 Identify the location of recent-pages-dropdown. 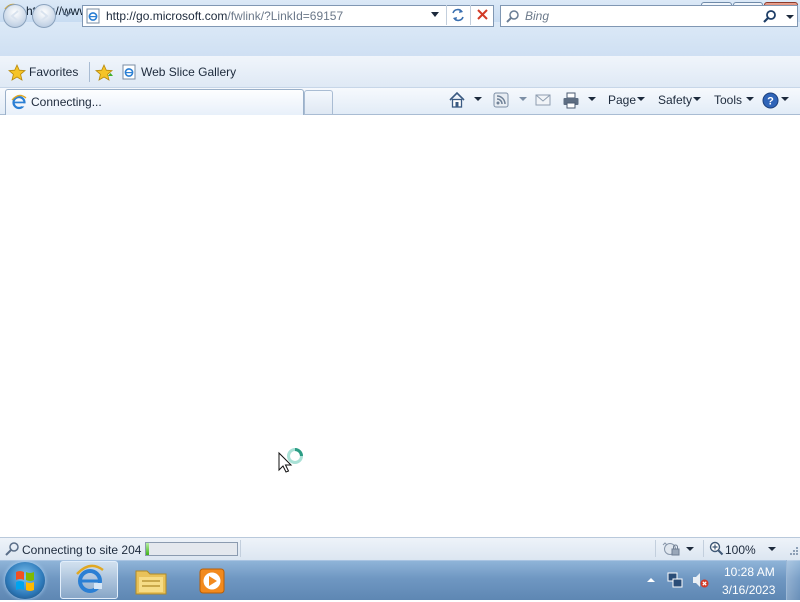
(67, 15).